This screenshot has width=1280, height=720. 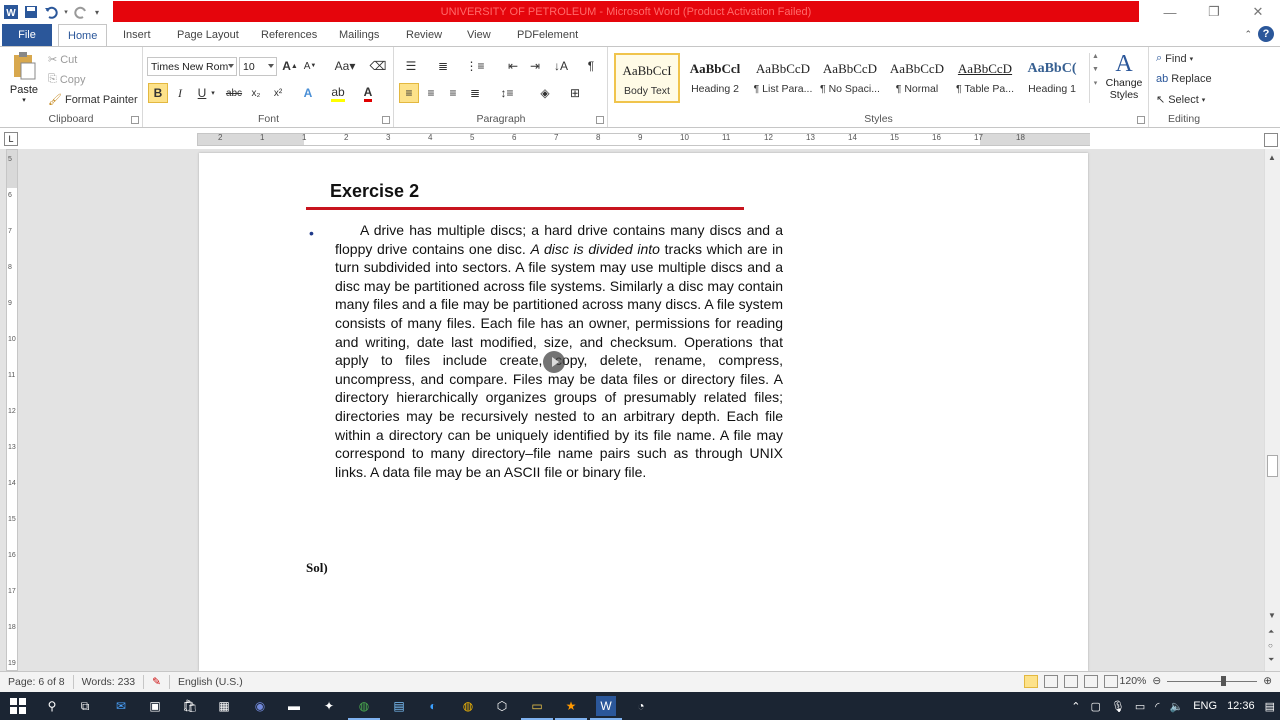 What do you see at coordinates (51, 12) in the screenshot?
I see `undo-icon` at bounding box center [51, 12].